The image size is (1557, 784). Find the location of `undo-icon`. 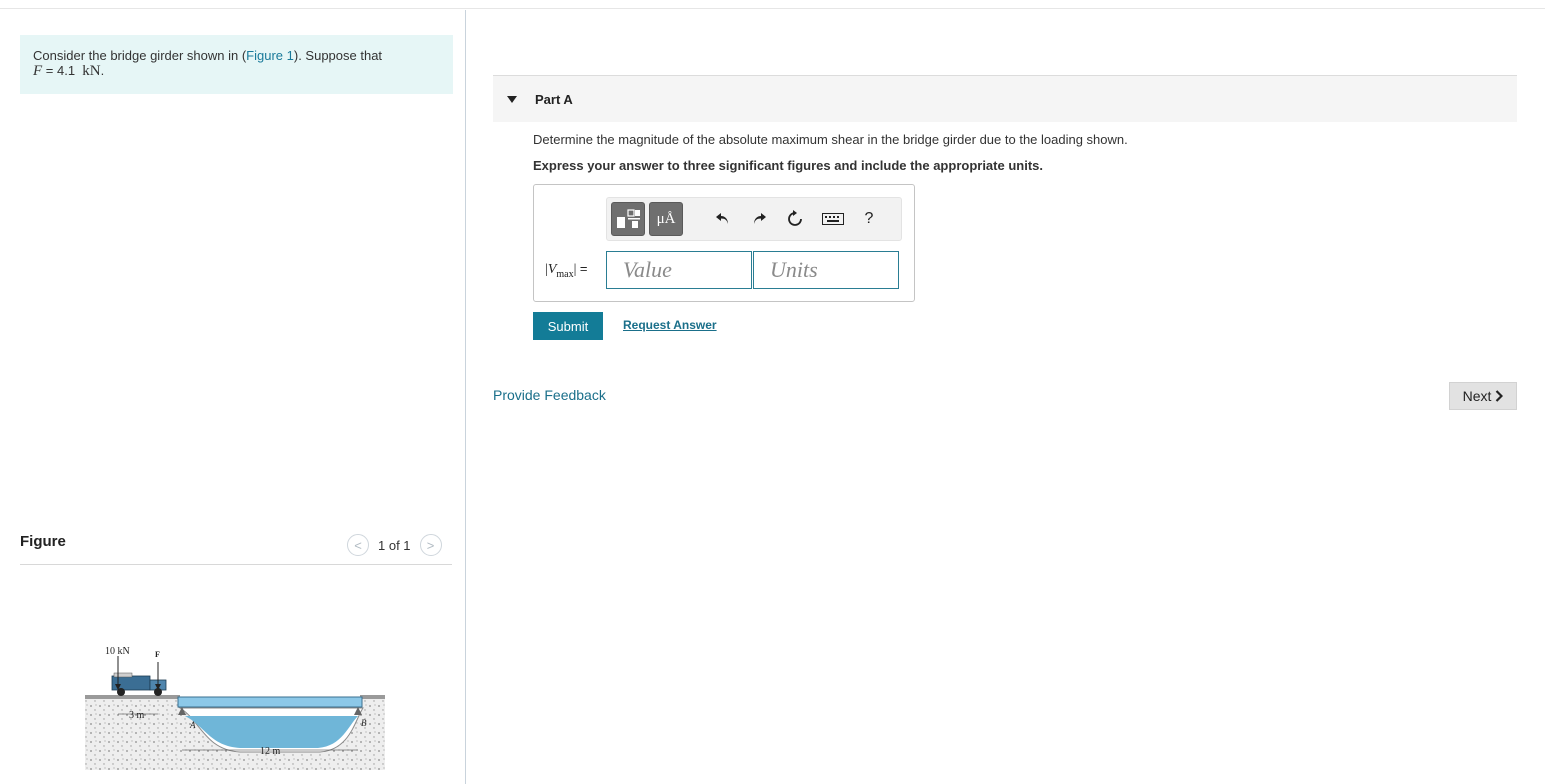

undo-icon is located at coordinates (722, 218).